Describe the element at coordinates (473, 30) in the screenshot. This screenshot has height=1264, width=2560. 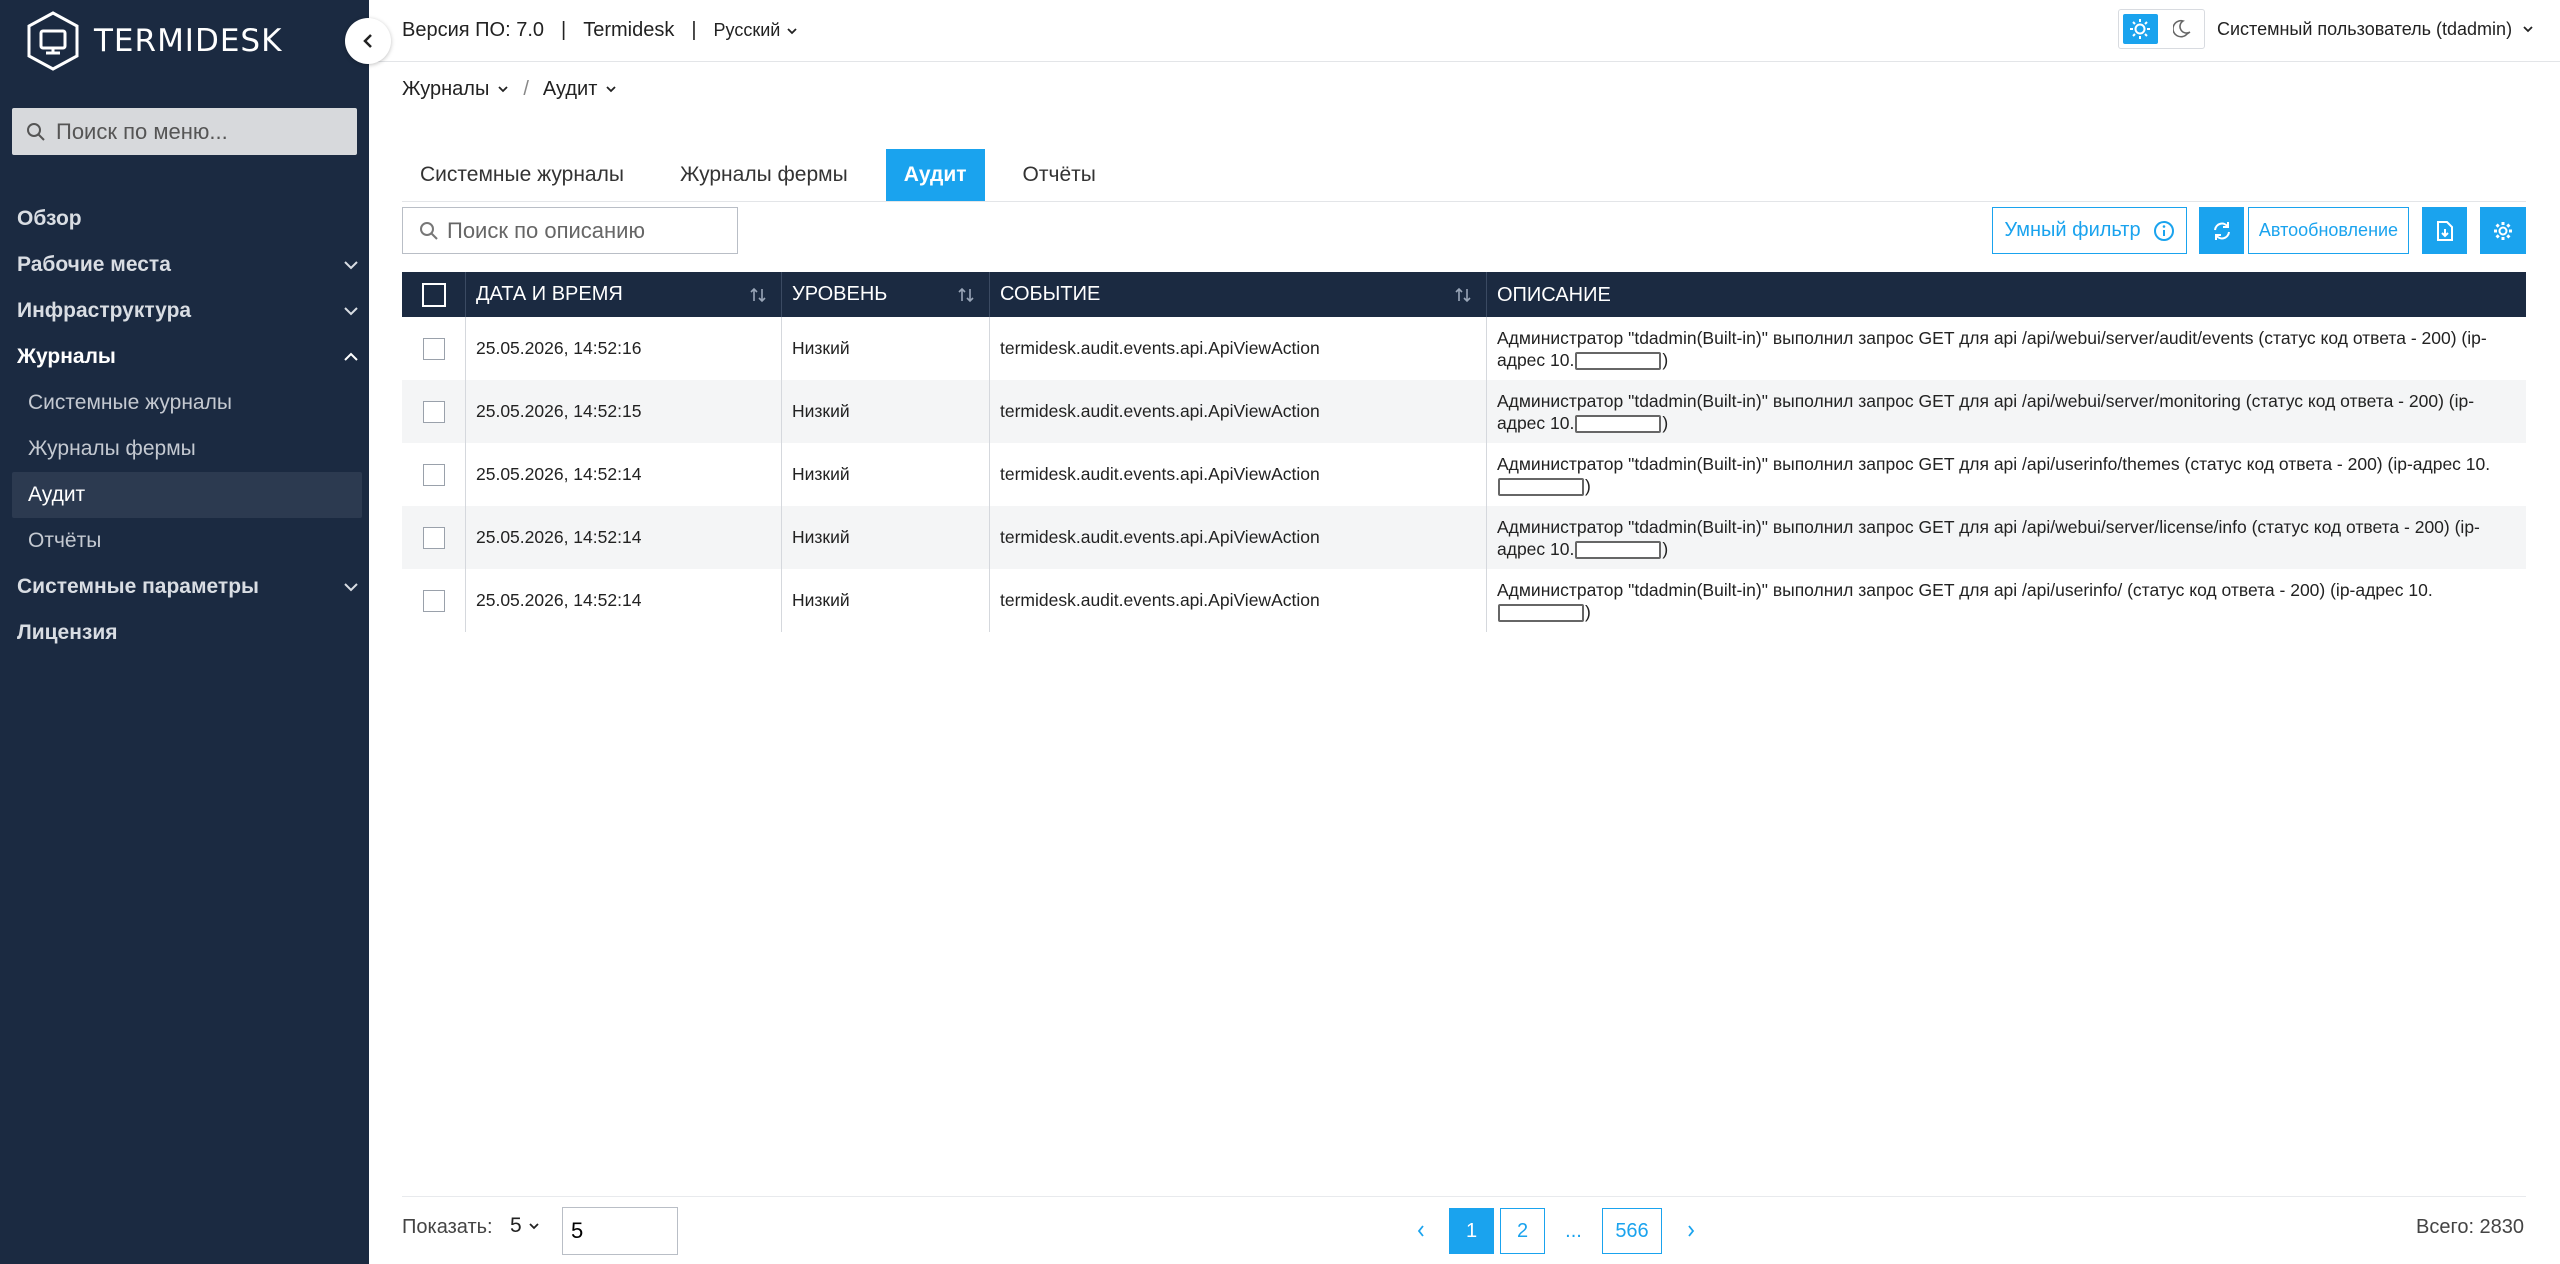
I see `app-version: Версия ПО: 7.0` at that location.